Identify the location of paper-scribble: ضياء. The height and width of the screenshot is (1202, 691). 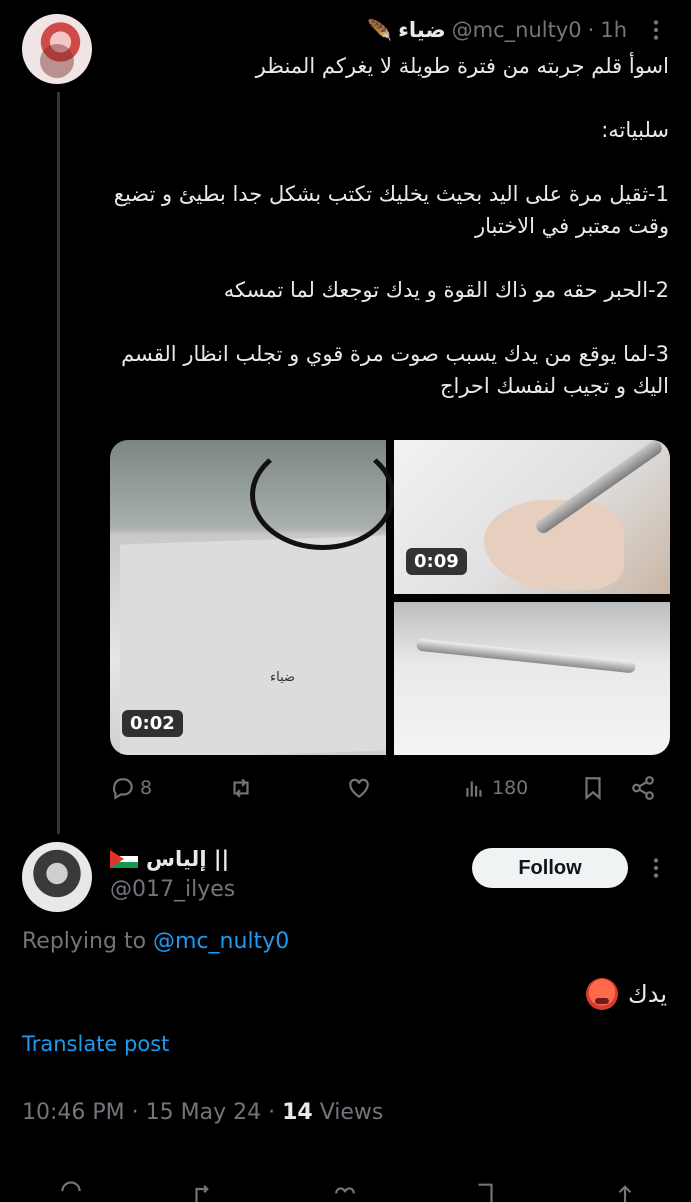
(283, 677).